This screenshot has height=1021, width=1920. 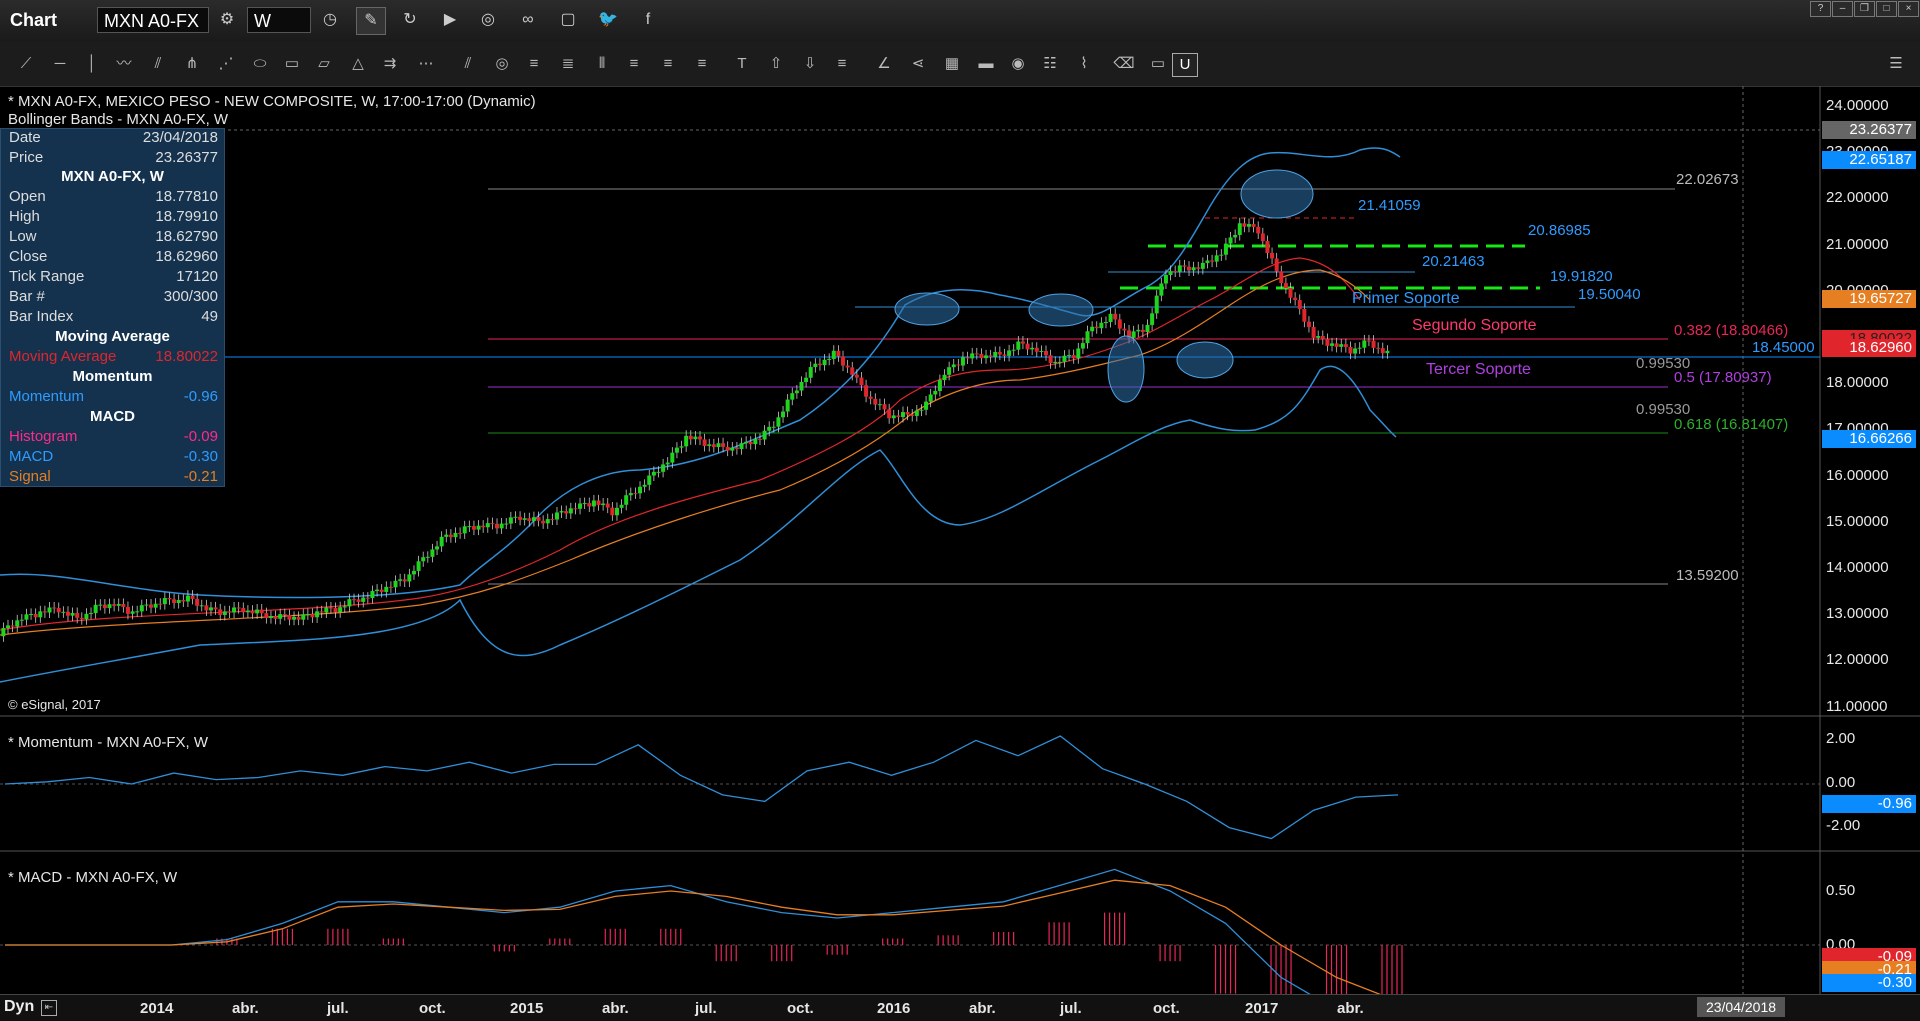 What do you see at coordinates (19, 1007) in the screenshot?
I see `dyn-label: Dyn` at bounding box center [19, 1007].